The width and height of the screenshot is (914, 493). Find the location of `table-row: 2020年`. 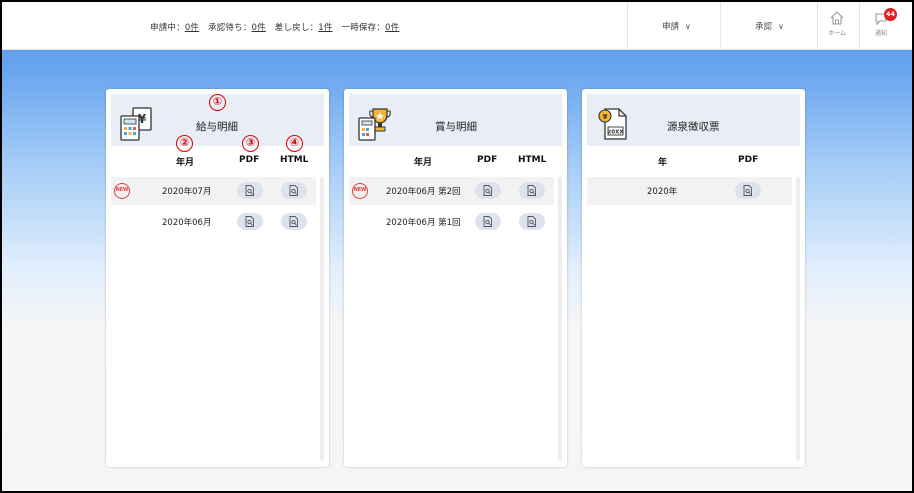

table-row: 2020年 is located at coordinates (689, 191).